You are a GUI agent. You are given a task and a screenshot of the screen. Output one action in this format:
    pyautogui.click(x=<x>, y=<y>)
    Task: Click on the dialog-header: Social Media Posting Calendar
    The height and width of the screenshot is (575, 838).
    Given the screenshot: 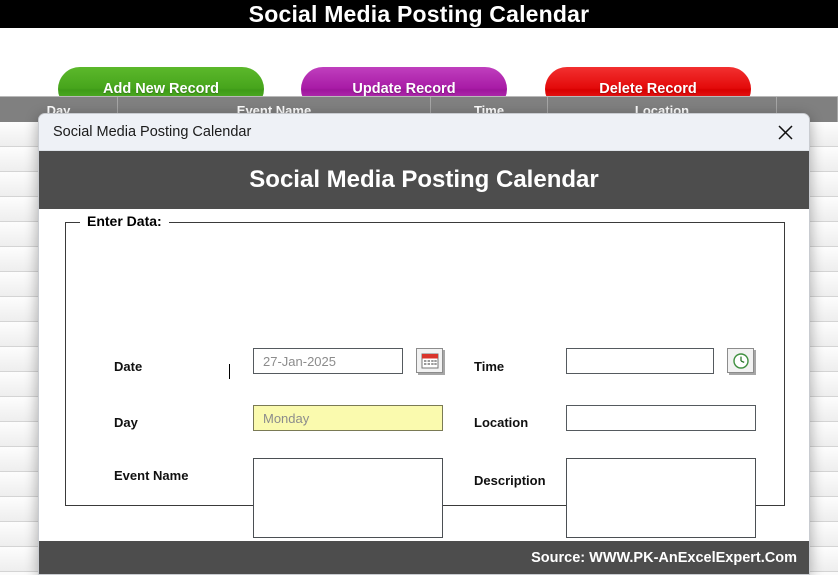 What is the action you would take?
    pyautogui.click(x=424, y=180)
    